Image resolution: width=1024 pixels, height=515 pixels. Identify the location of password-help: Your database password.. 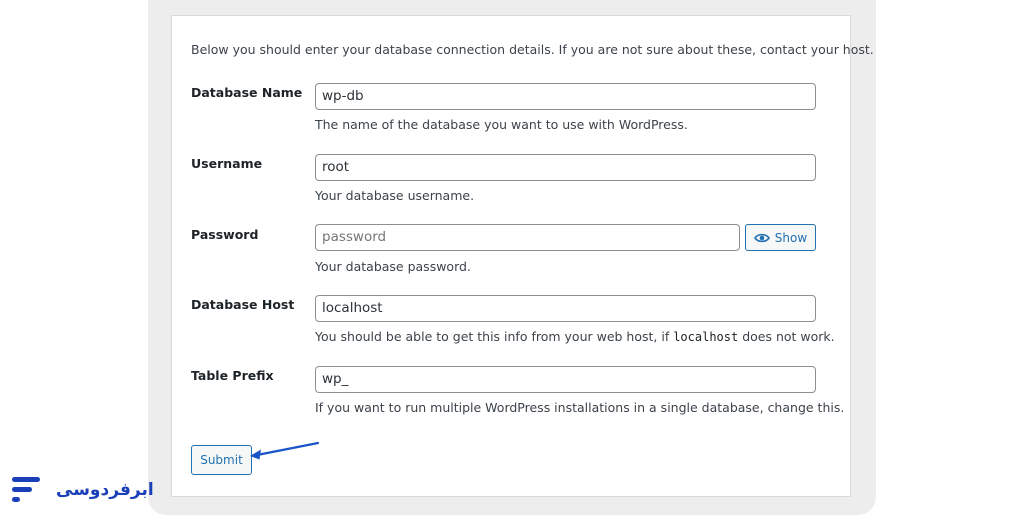
(393, 266).